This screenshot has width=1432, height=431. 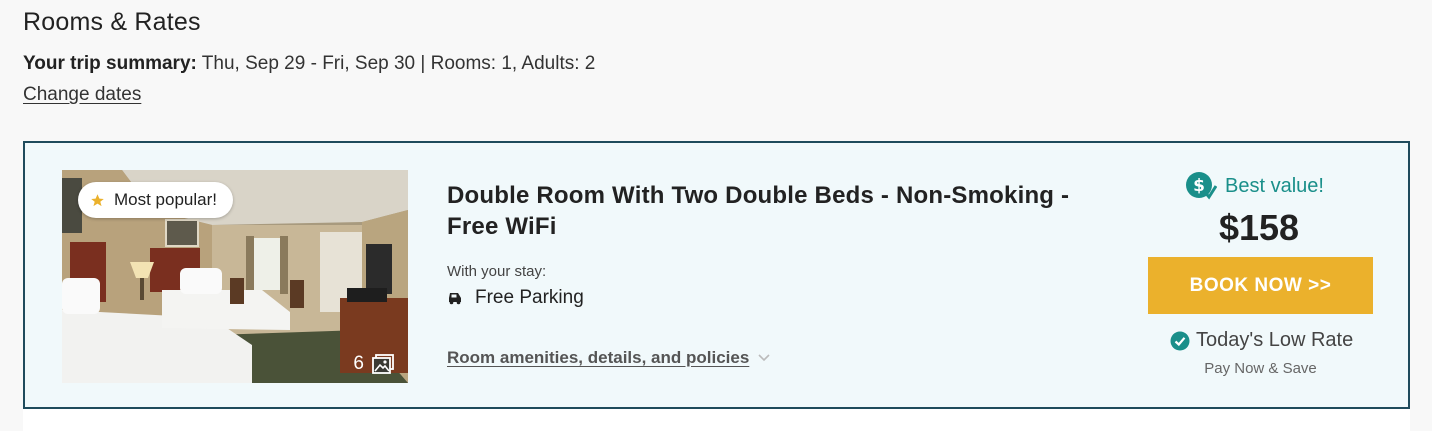 What do you see at coordinates (497, 271) in the screenshot?
I see `with-your-stay-label: With your stay:` at bounding box center [497, 271].